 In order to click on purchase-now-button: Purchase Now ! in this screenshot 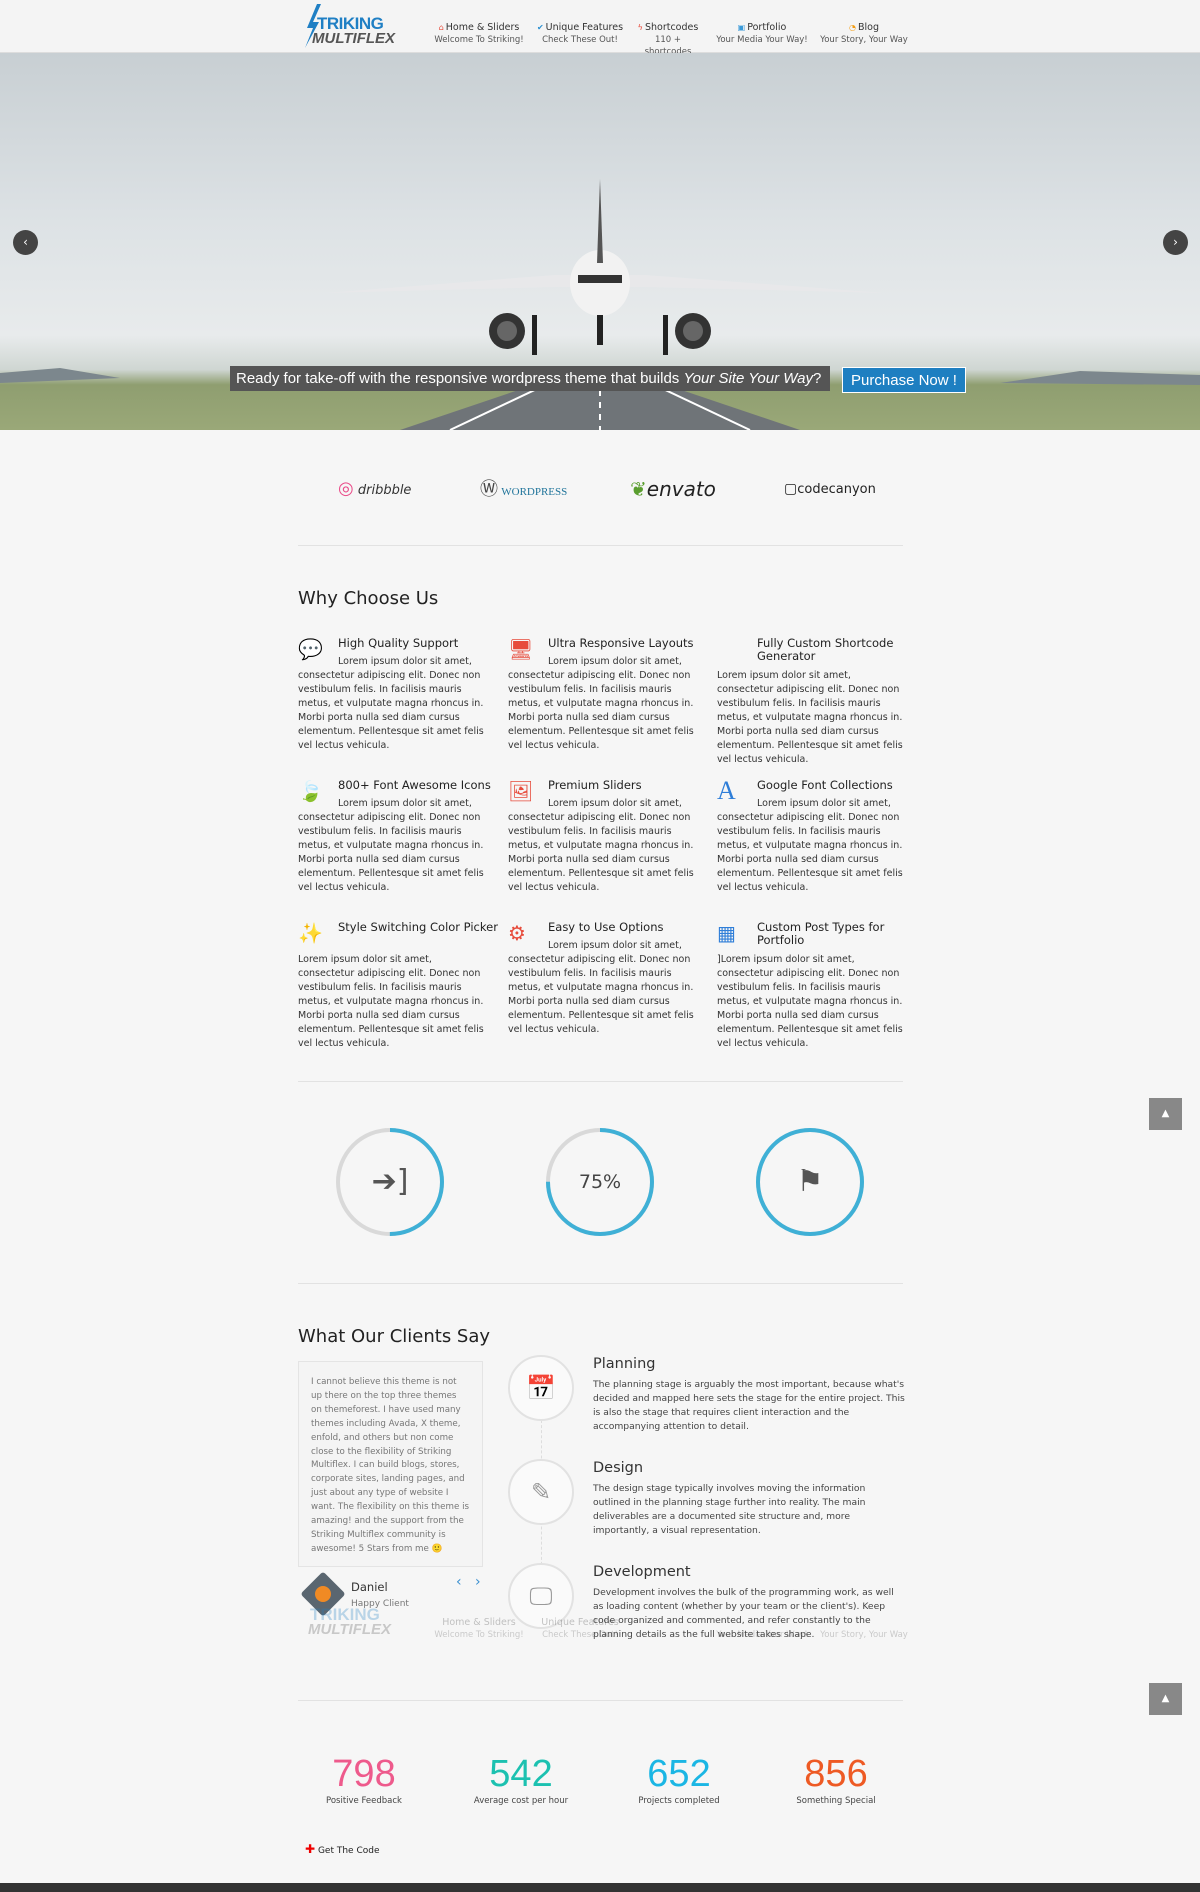, I will do `click(904, 380)`.